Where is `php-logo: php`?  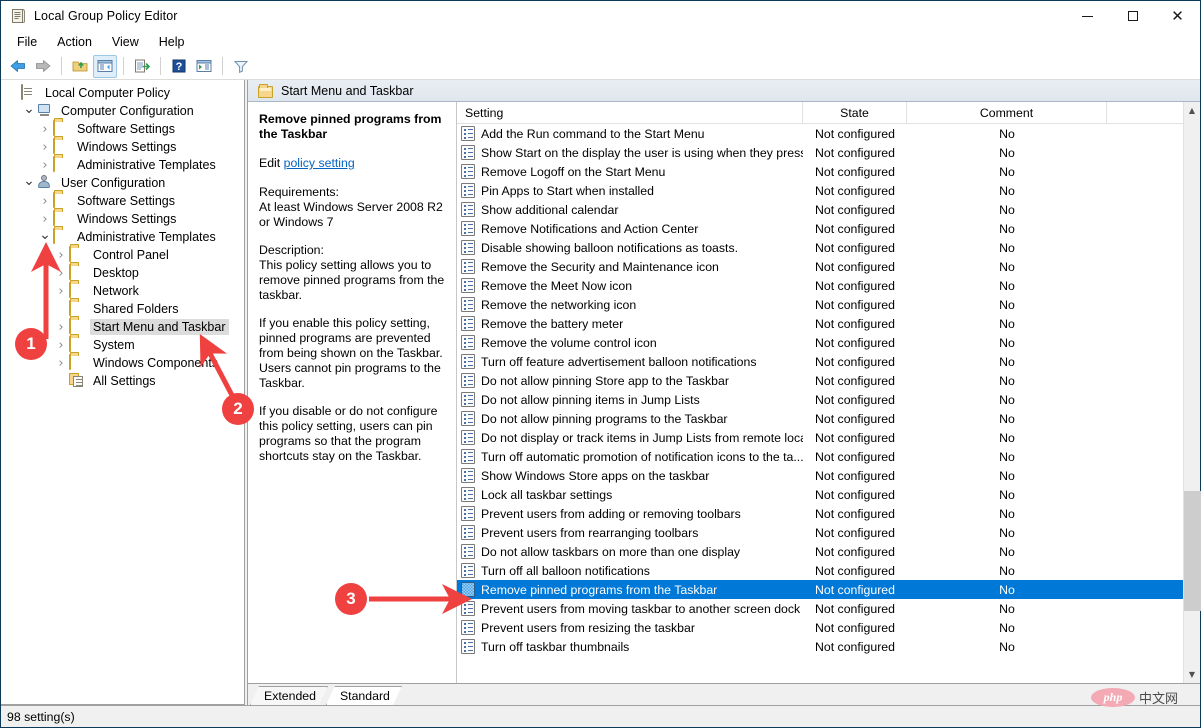 php-logo: php is located at coordinates (1112, 697).